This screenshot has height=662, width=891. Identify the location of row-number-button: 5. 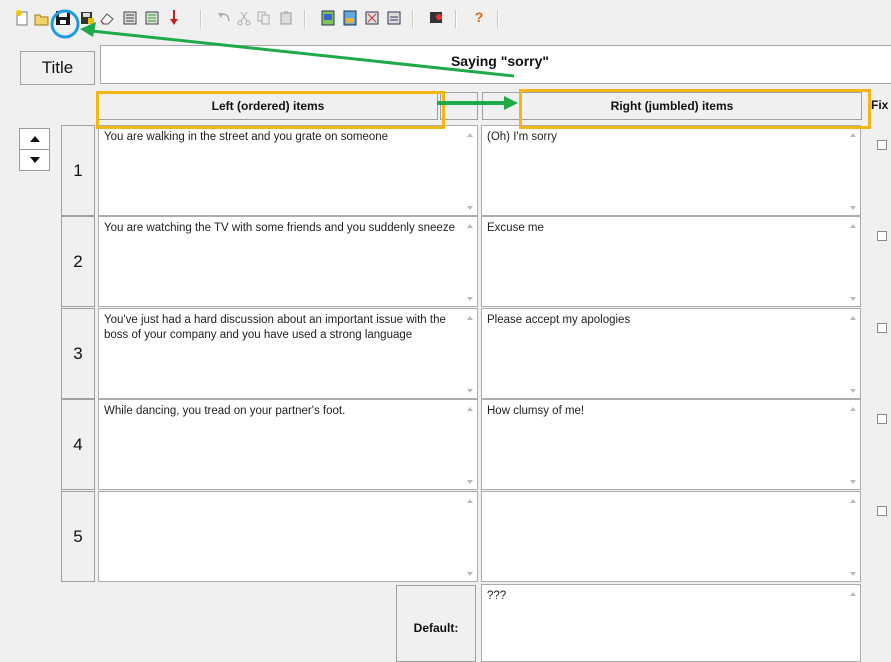
(78, 536).